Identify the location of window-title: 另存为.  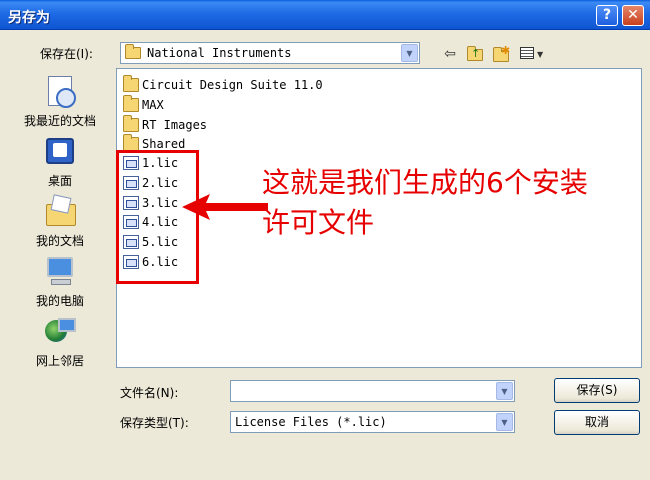
(29, 18).